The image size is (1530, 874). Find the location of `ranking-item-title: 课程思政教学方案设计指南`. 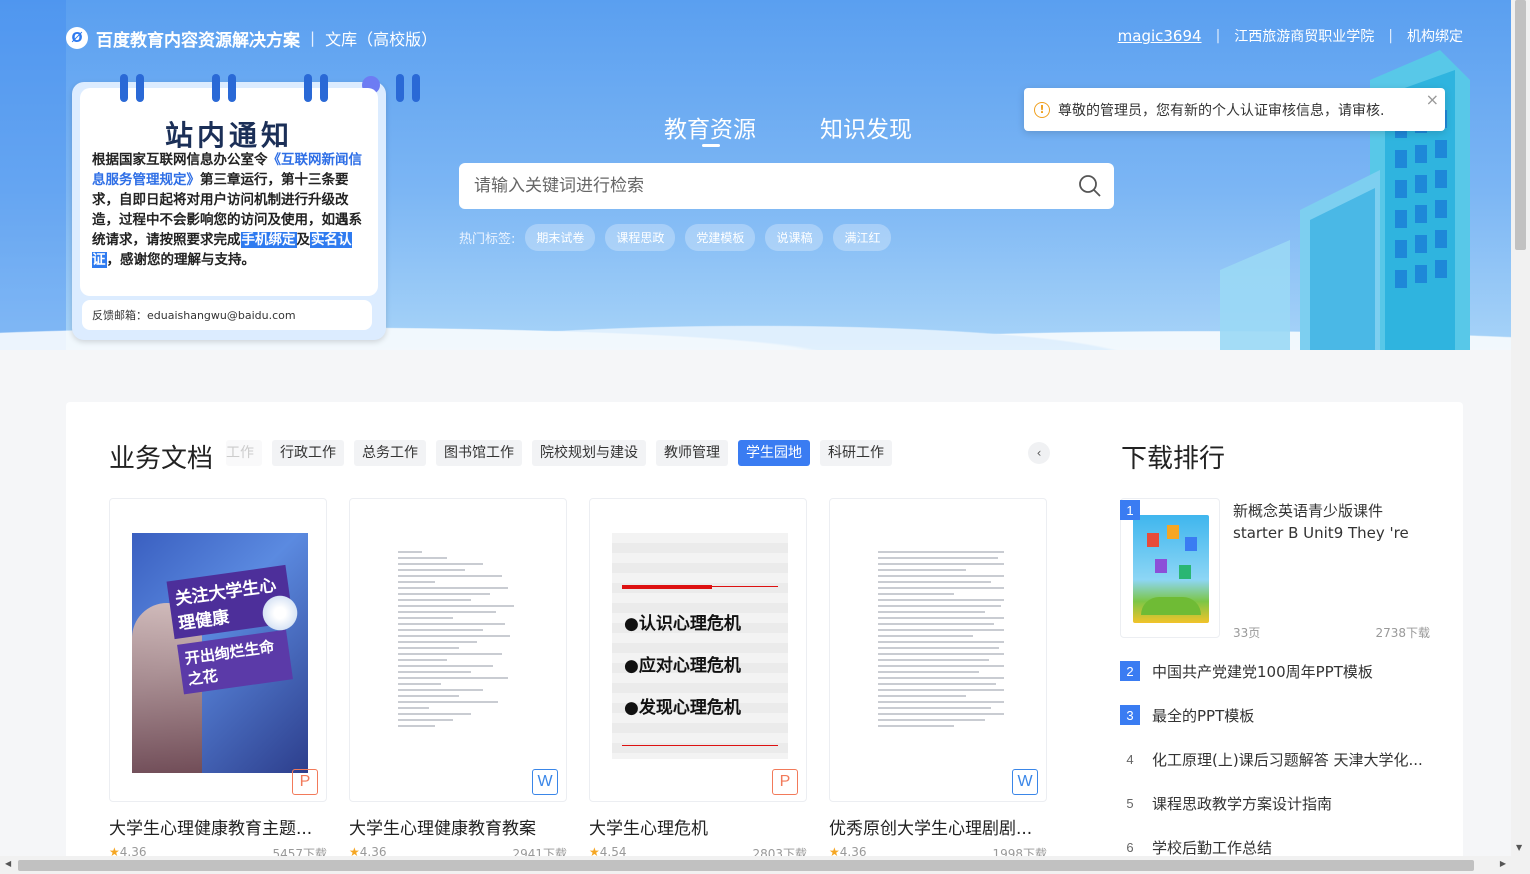

ranking-item-title: 课程思政教学方案设计指南 is located at coordinates (1242, 803).